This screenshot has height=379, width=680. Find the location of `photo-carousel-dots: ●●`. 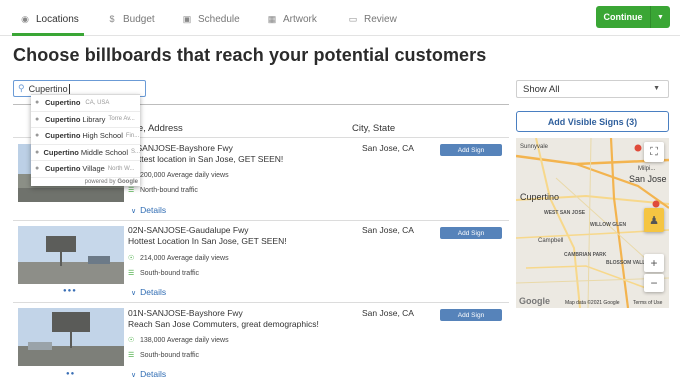

photo-carousel-dots: ●● is located at coordinates (70, 374).